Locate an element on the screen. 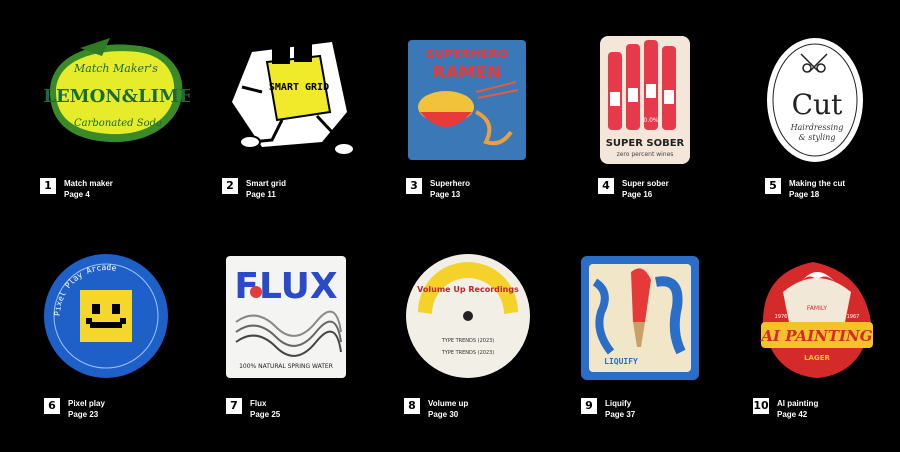  making-the-cut-sub1: Hairdressing is located at coordinates (817, 127).